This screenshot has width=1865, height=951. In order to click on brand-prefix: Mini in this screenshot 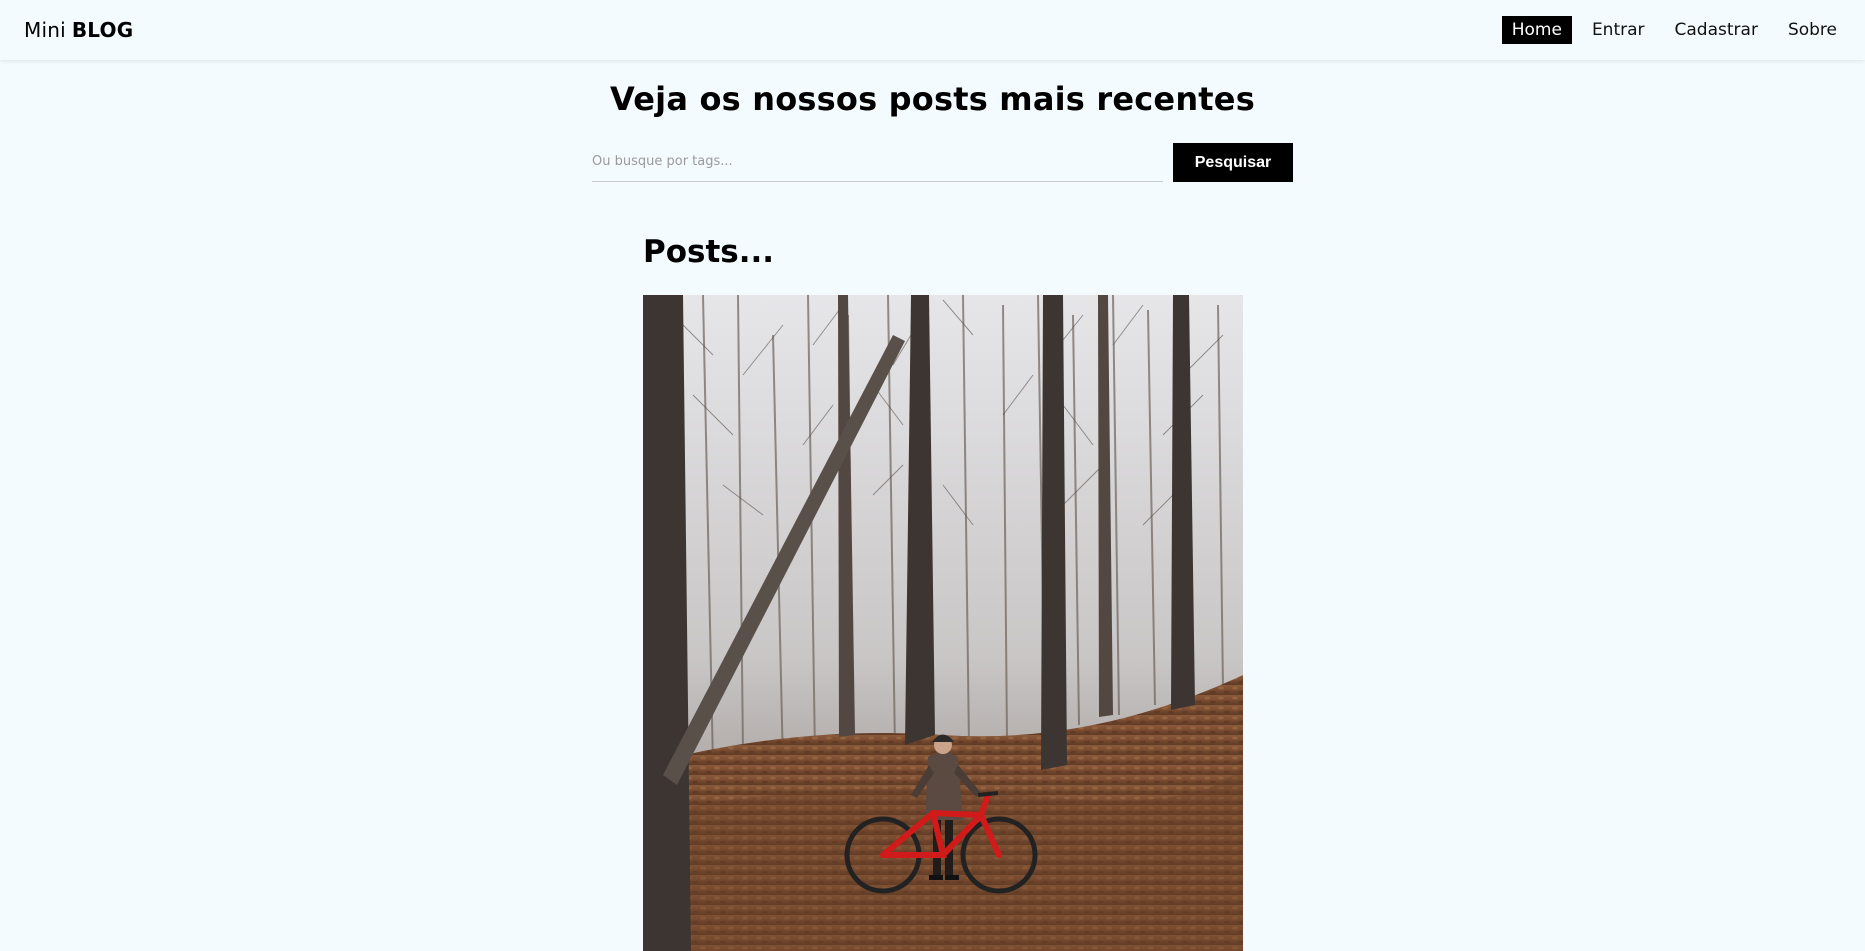, I will do `click(45, 30)`.